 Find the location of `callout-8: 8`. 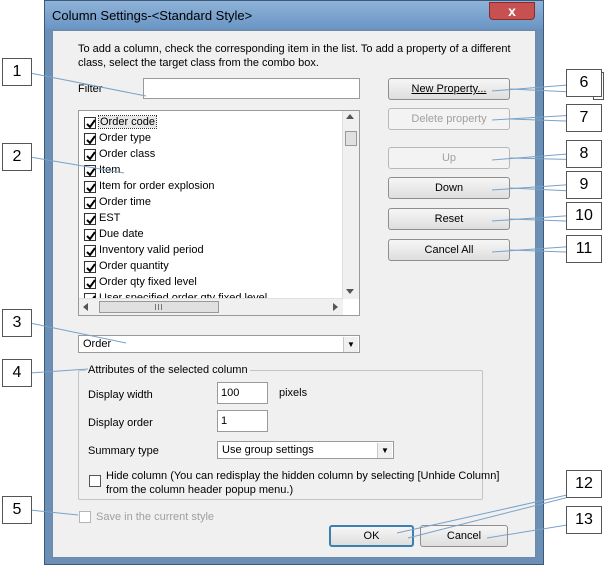

callout-8: 8 is located at coordinates (584, 154).